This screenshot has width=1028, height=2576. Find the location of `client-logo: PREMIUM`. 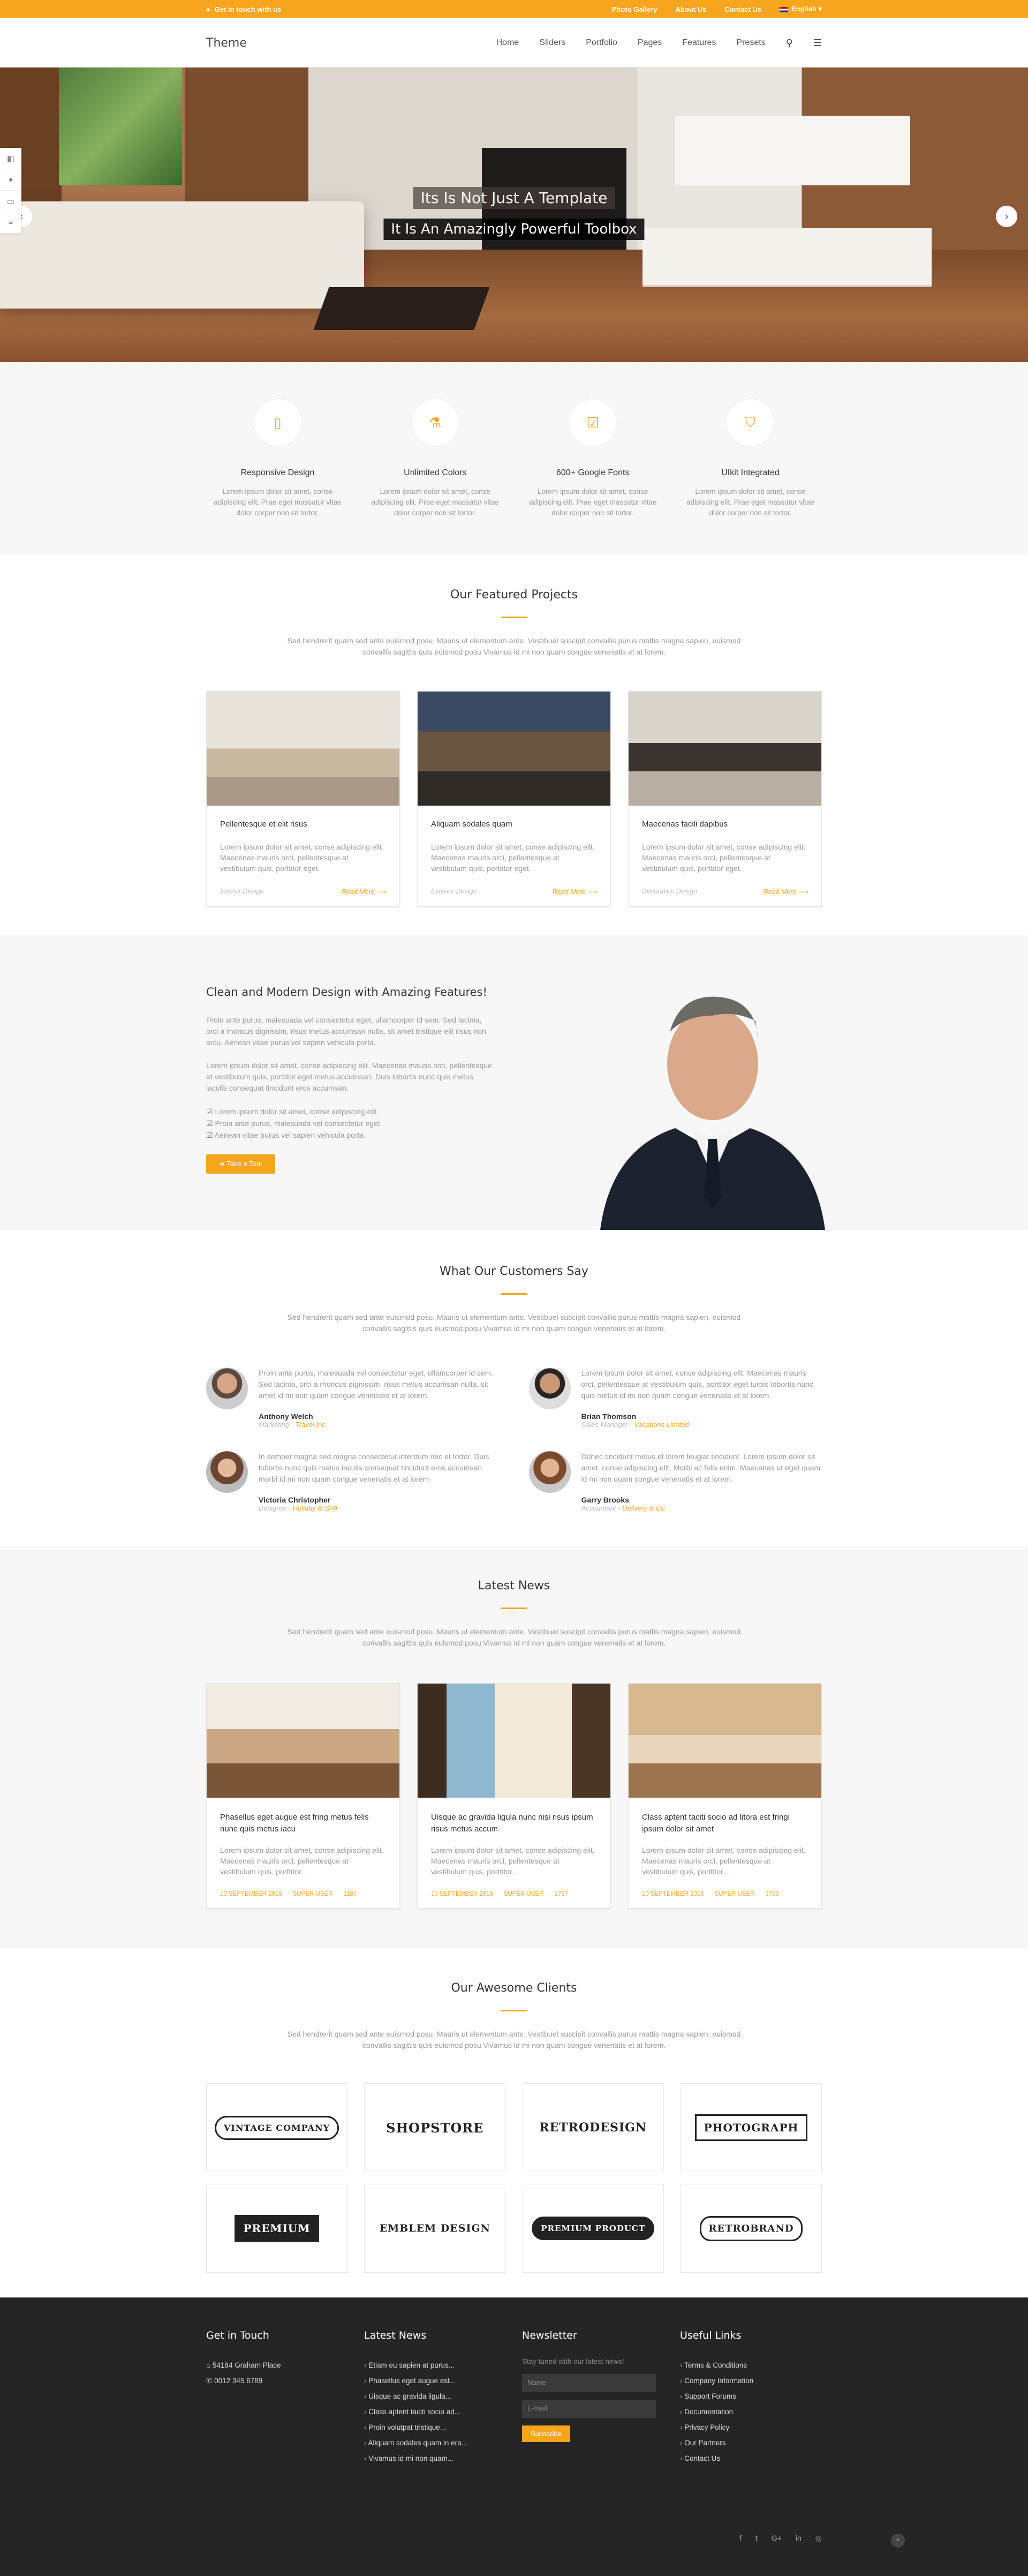

client-logo: PREMIUM is located at coordinates (276, 2228).